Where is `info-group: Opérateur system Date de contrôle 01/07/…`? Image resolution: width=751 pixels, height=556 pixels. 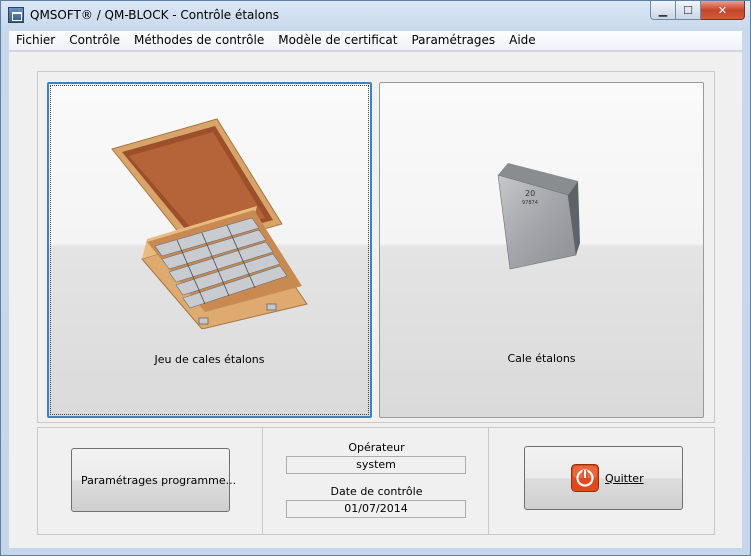 info-group: Opérateur system Date de contrôle 01/07/… is located at coordinates (375, 481).